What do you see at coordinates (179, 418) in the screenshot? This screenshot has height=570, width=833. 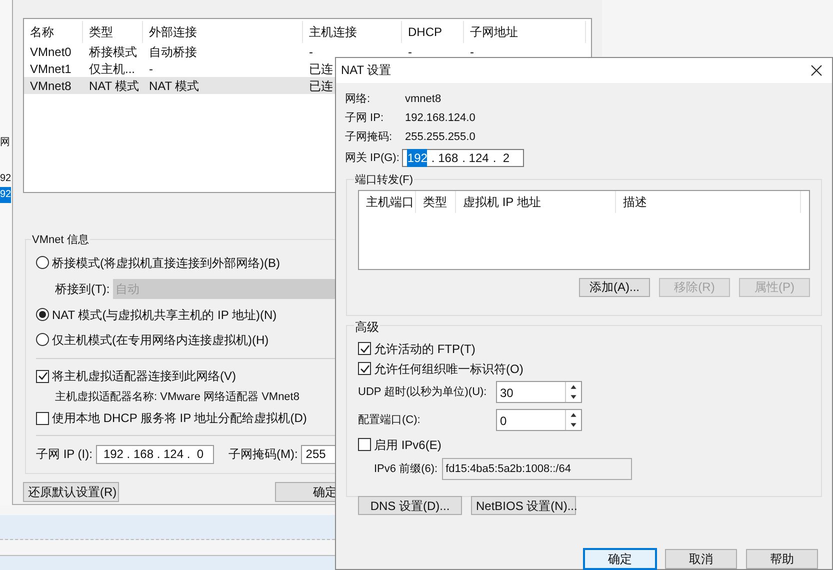 I see `checkbox-label: 使用本地 DHCP 服务将 IP 地址分配给虚拟机(D)` at bounding box center [179, 418].